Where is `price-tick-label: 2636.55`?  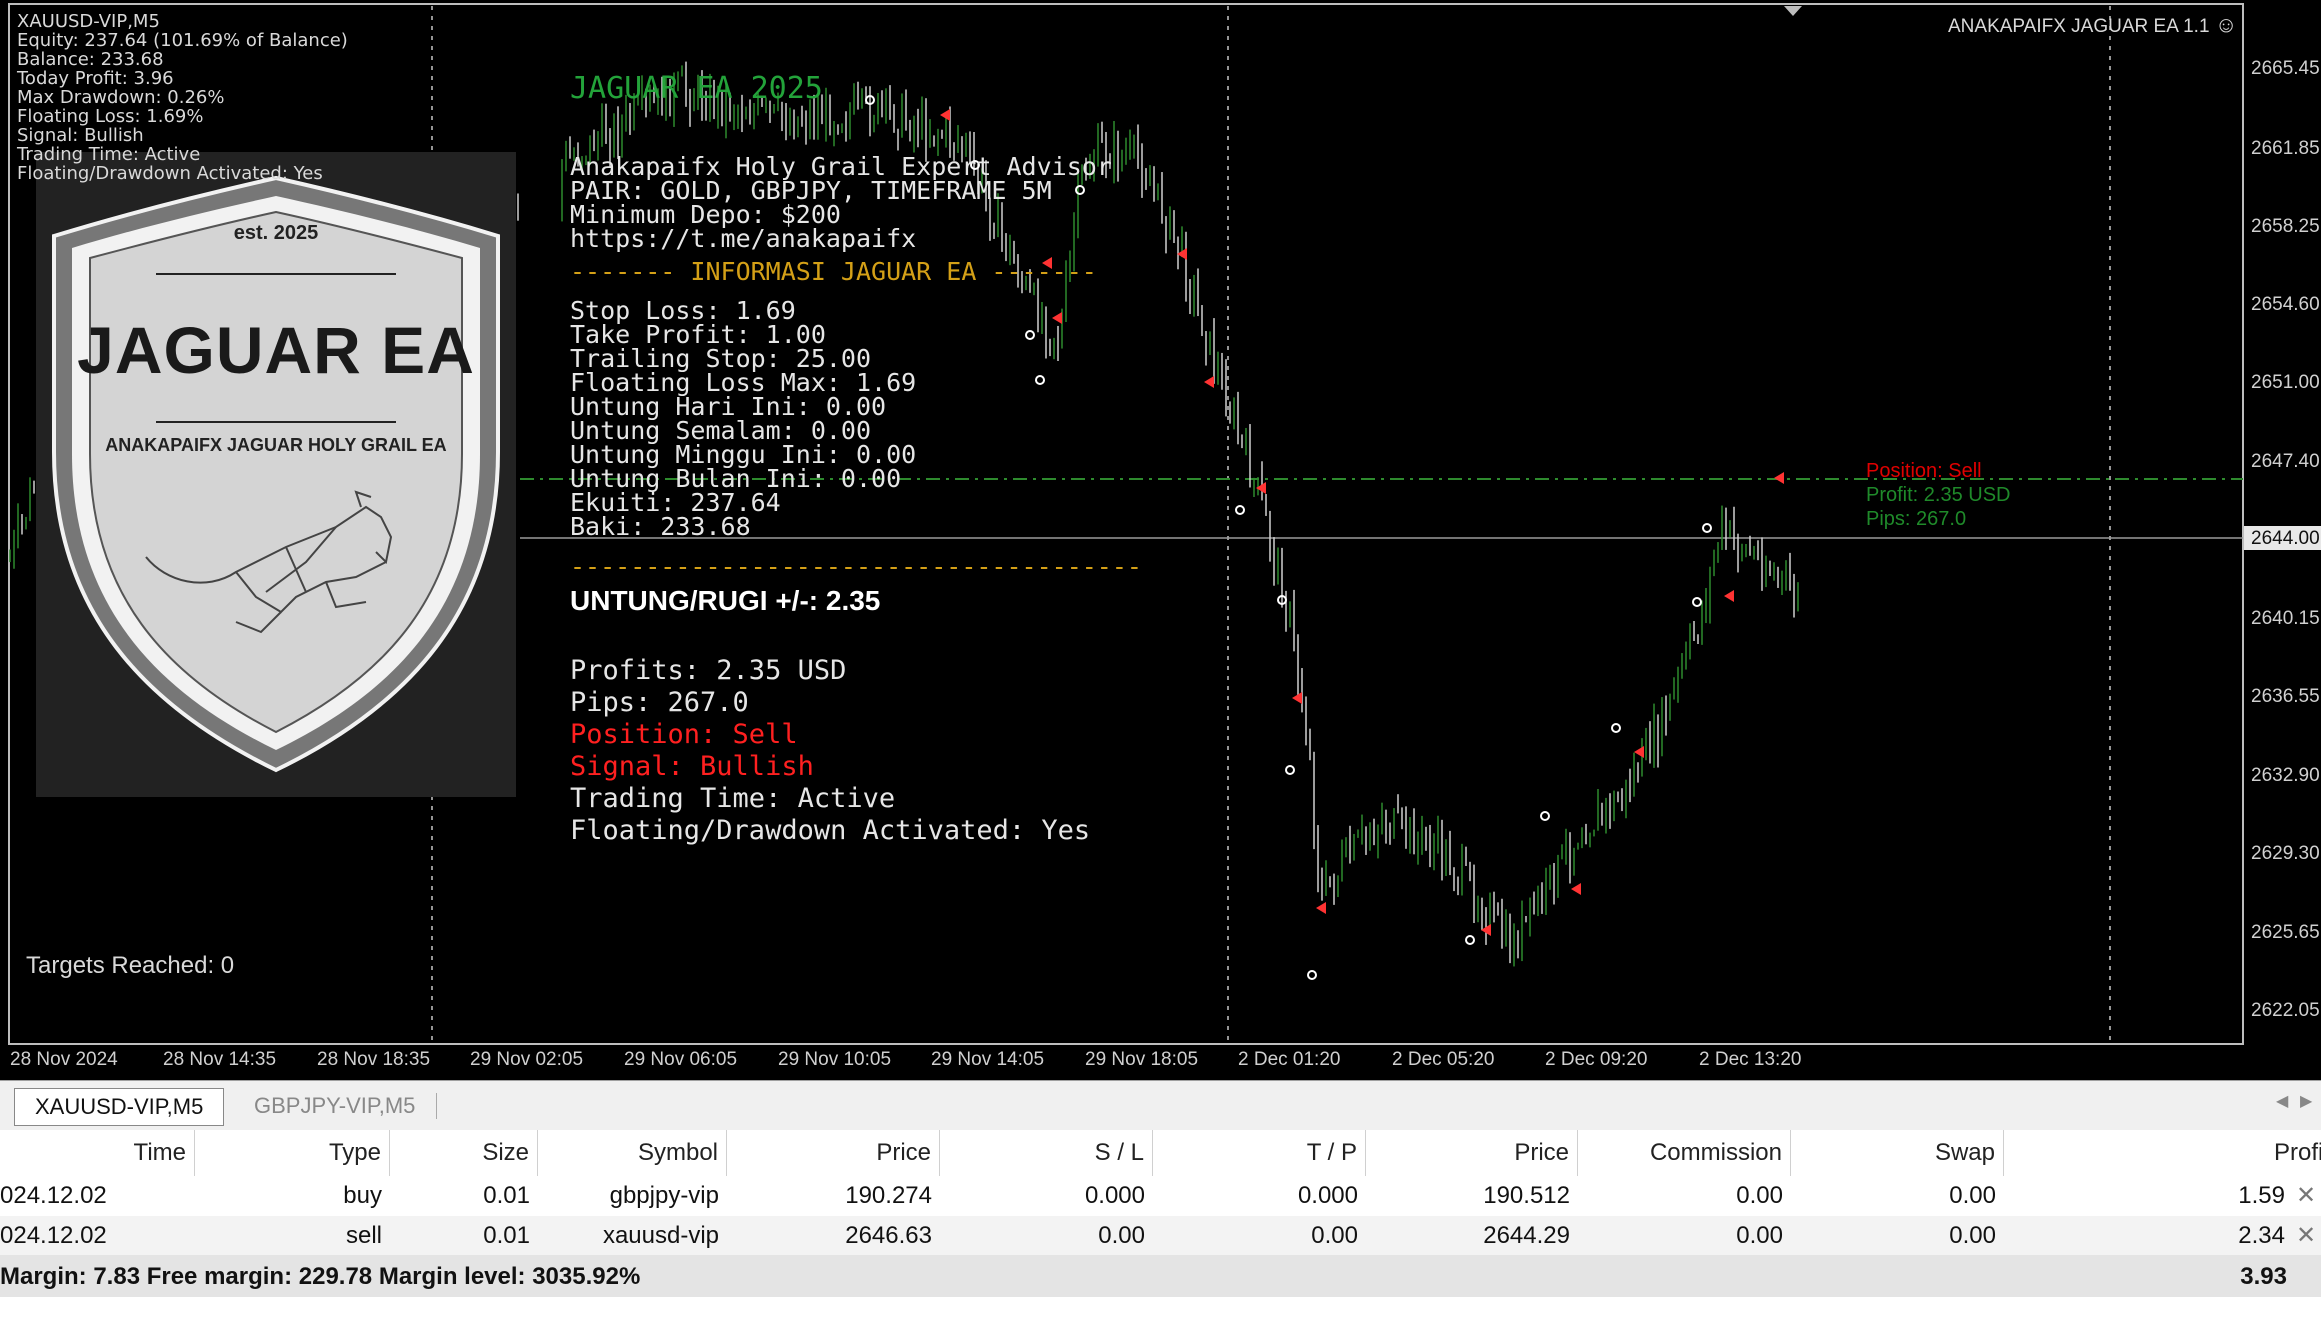 price-tick-label: 2636.55 is located at coordinates (2285, 696).